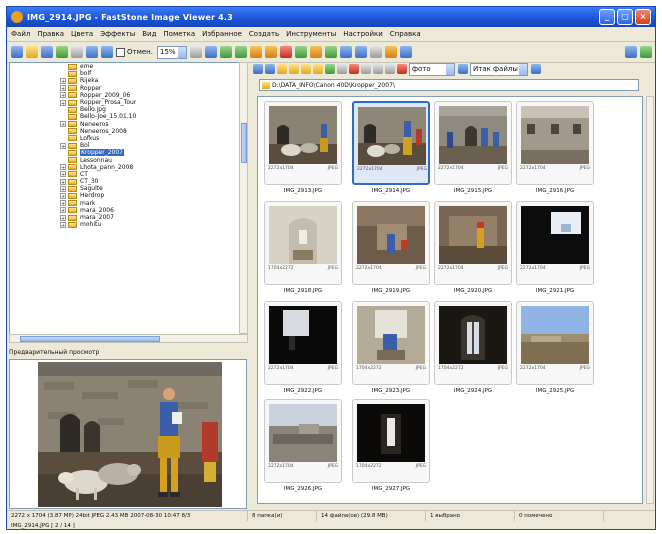 This screenshot has height=534, width=662. What do you see at coordinates (449, 85) in the screenshot?
I see `path-field: D:\DATA_INFO\Canon 40D\Kropper_2007\` at bounding box center [449, 85].